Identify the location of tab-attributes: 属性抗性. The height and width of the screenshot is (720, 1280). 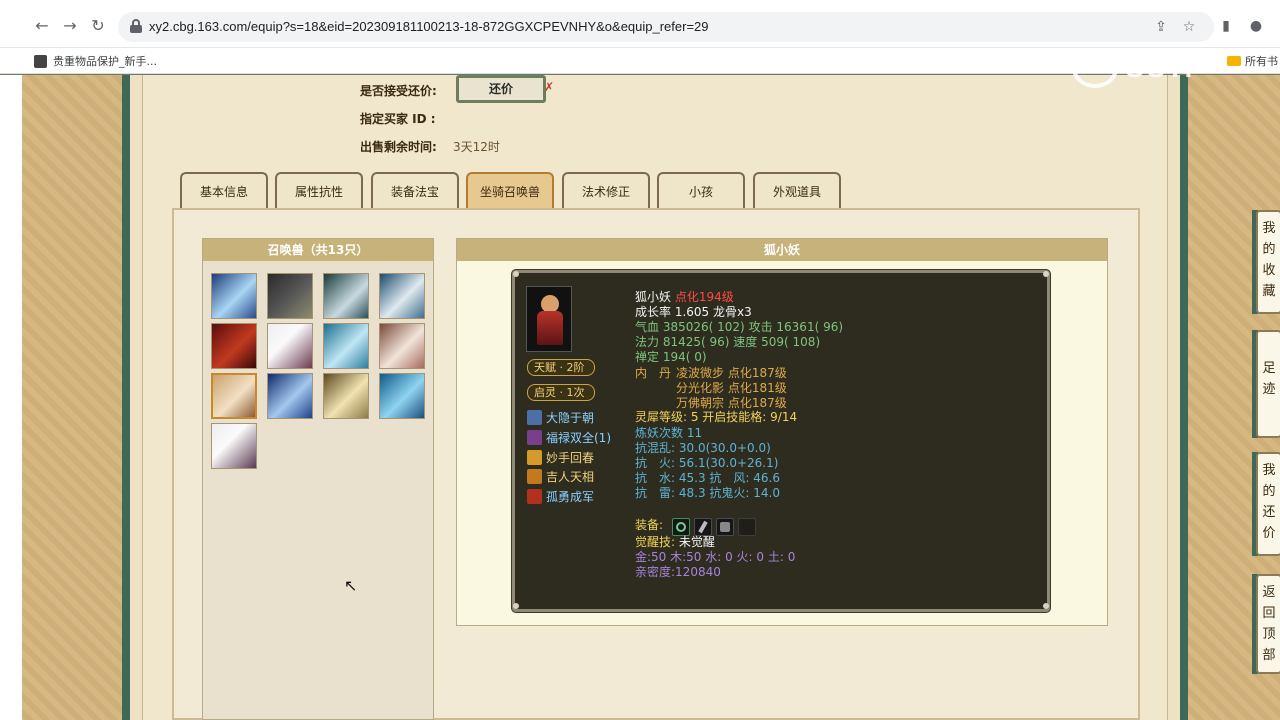
(319, 190).